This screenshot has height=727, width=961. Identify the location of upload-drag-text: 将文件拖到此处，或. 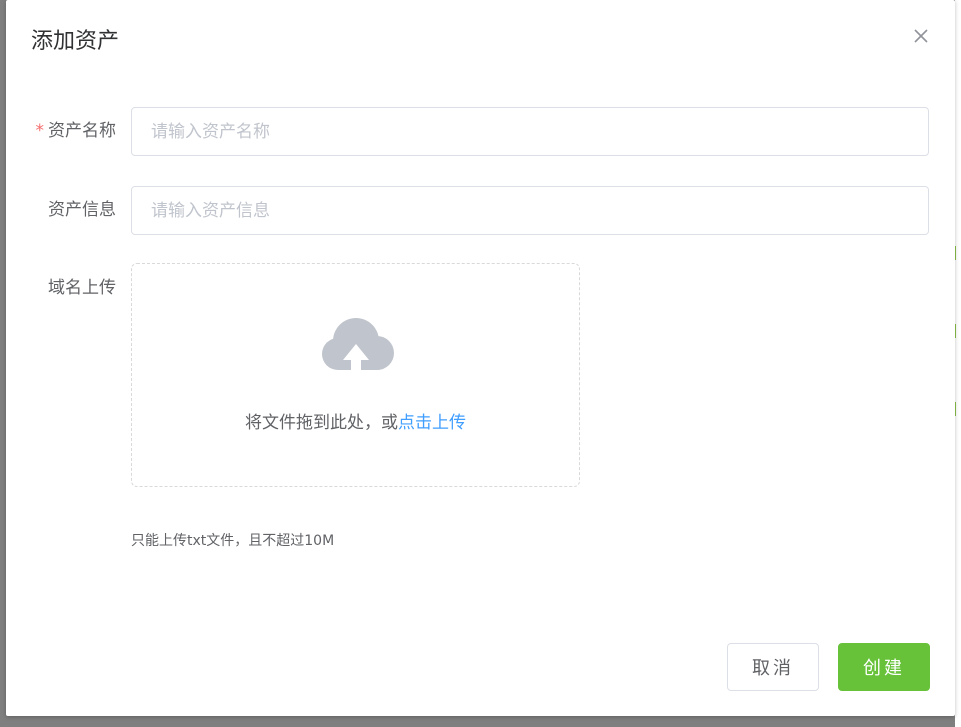
(321, 423).